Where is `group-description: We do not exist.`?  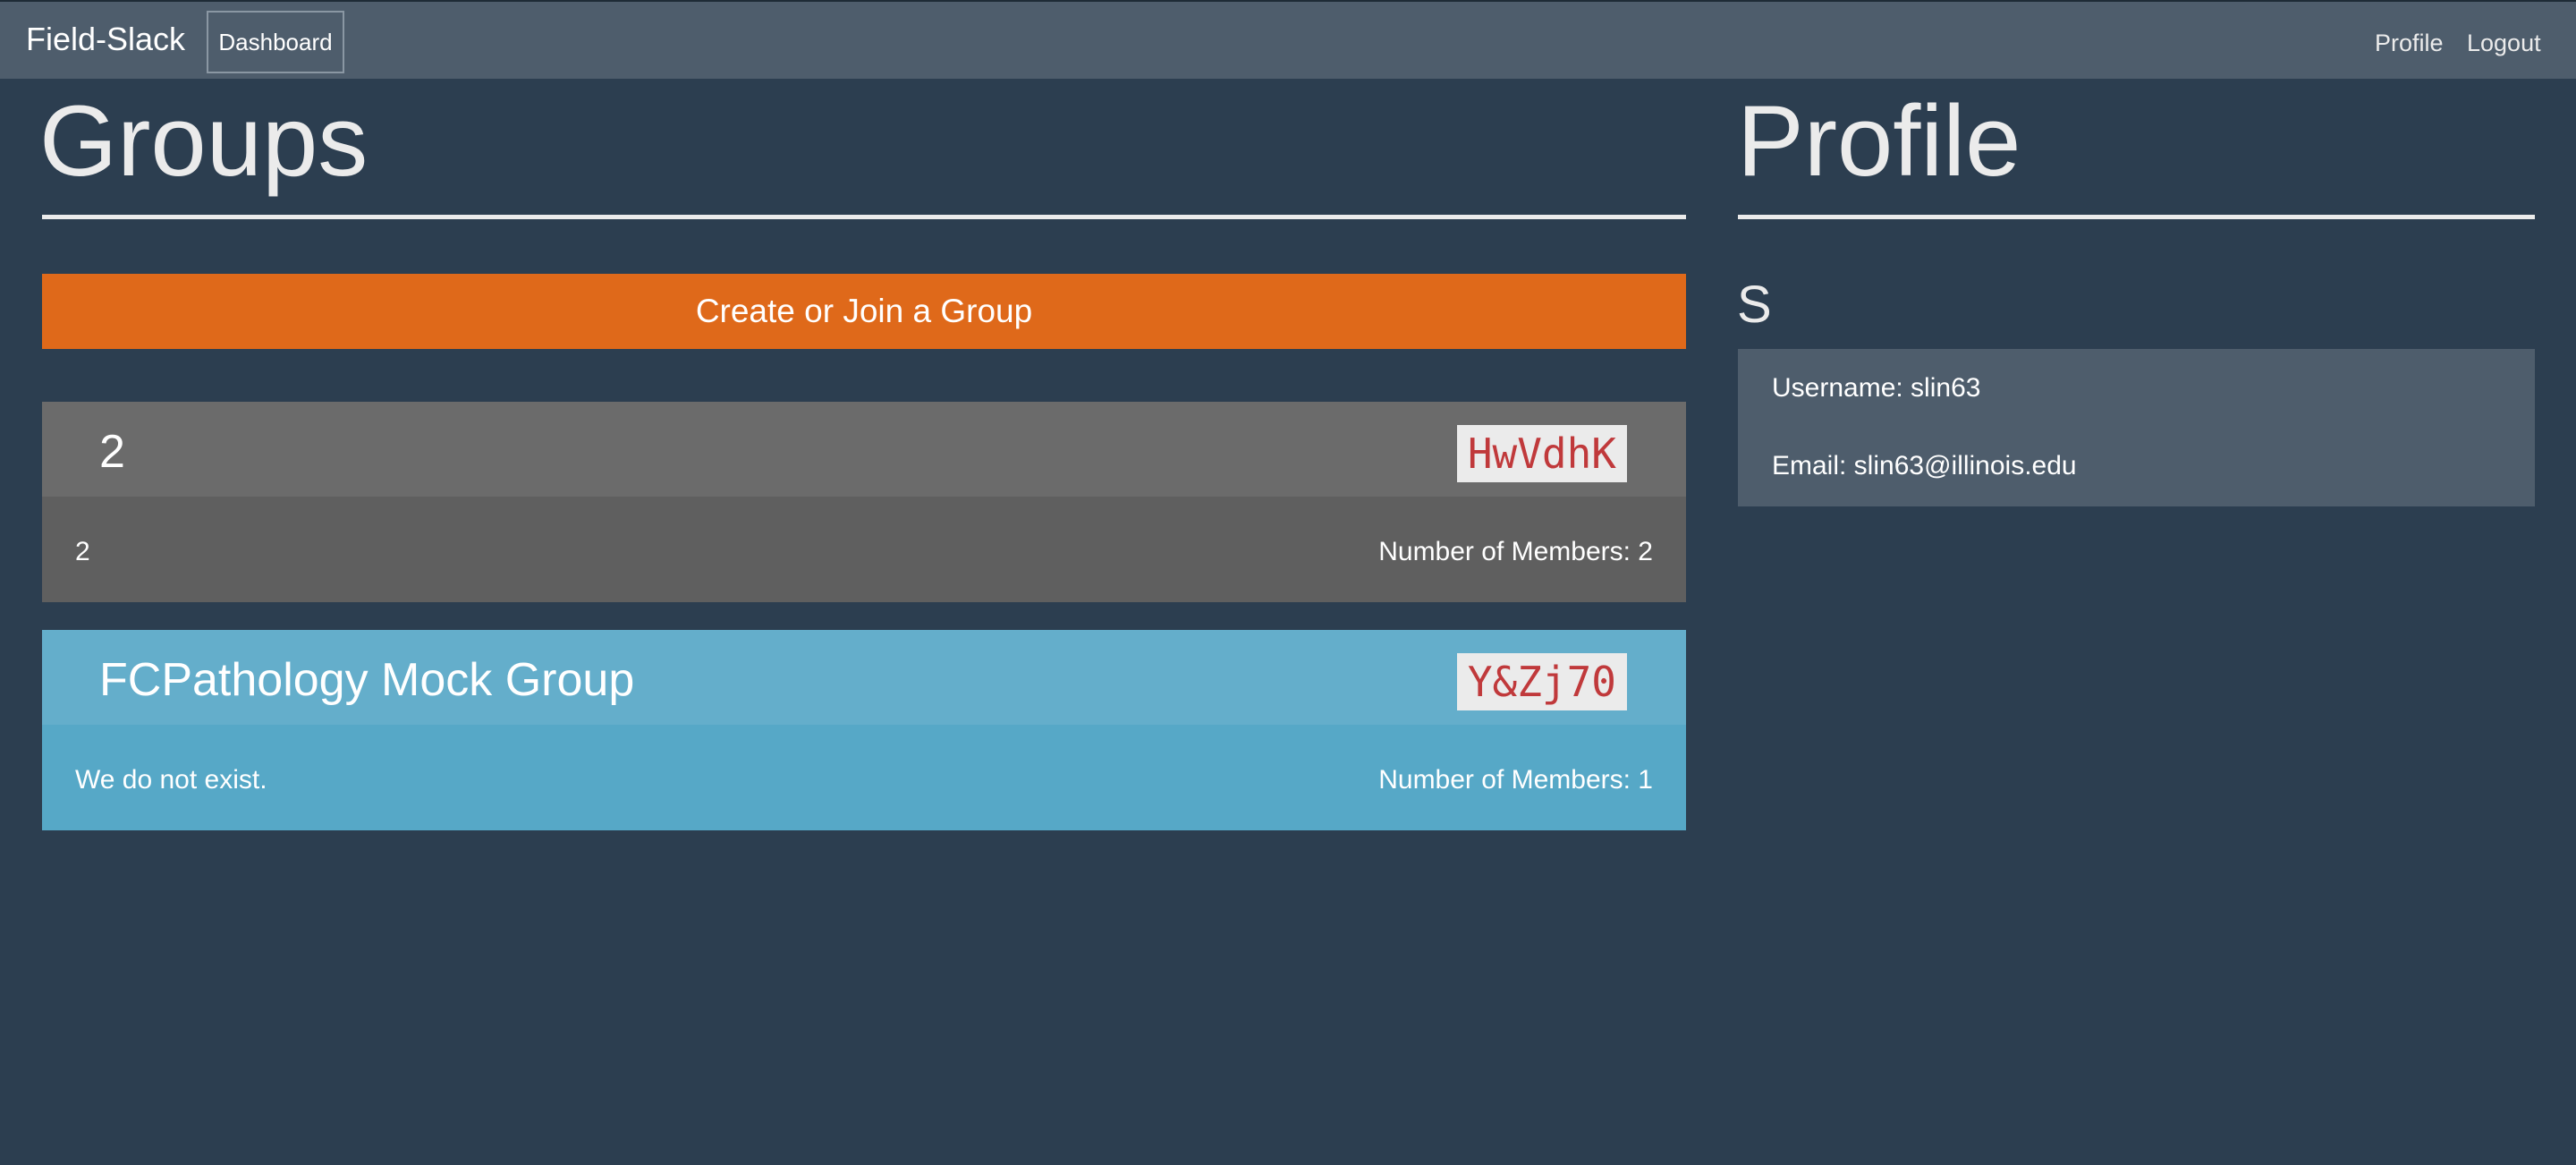
group-description: We do not exist. is located at coordinates (171, 780).